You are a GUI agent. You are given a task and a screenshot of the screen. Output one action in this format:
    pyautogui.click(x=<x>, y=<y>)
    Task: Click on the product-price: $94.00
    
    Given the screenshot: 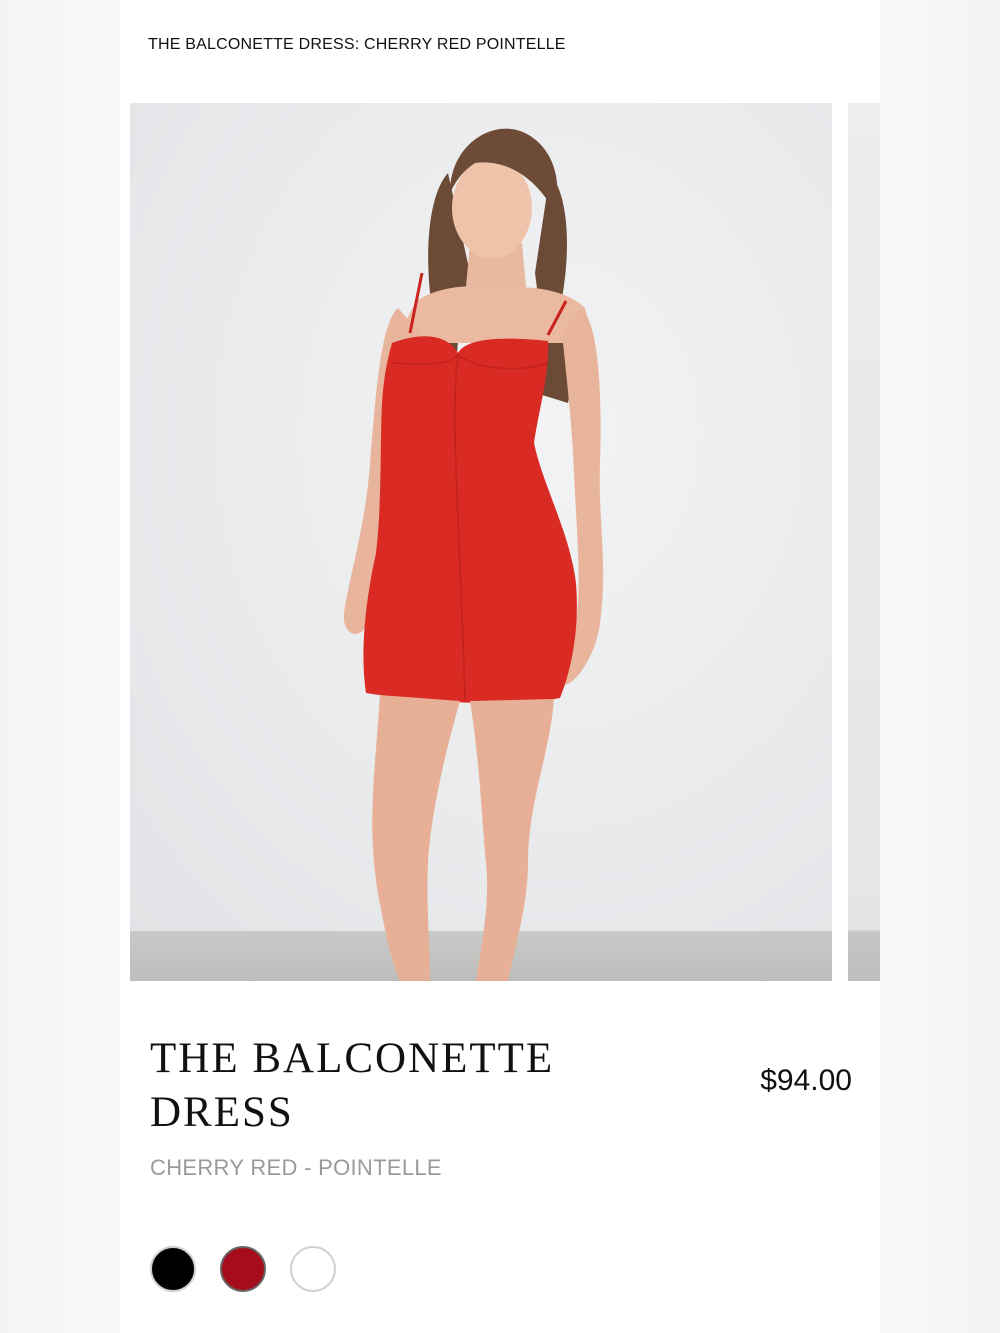 What is the action you would take?
    pyautogui.click(x=806, y=1080)
    